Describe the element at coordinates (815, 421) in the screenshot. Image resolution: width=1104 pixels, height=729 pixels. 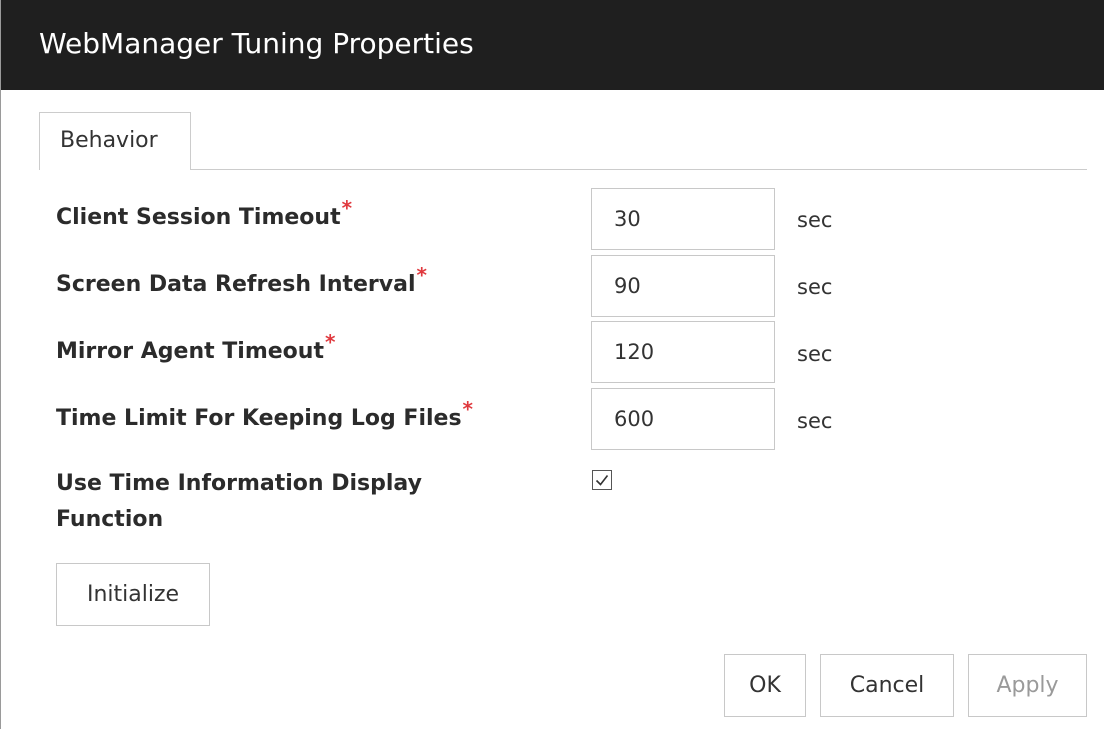
I see `log-retention-time-limit-unit: sec` at that location.